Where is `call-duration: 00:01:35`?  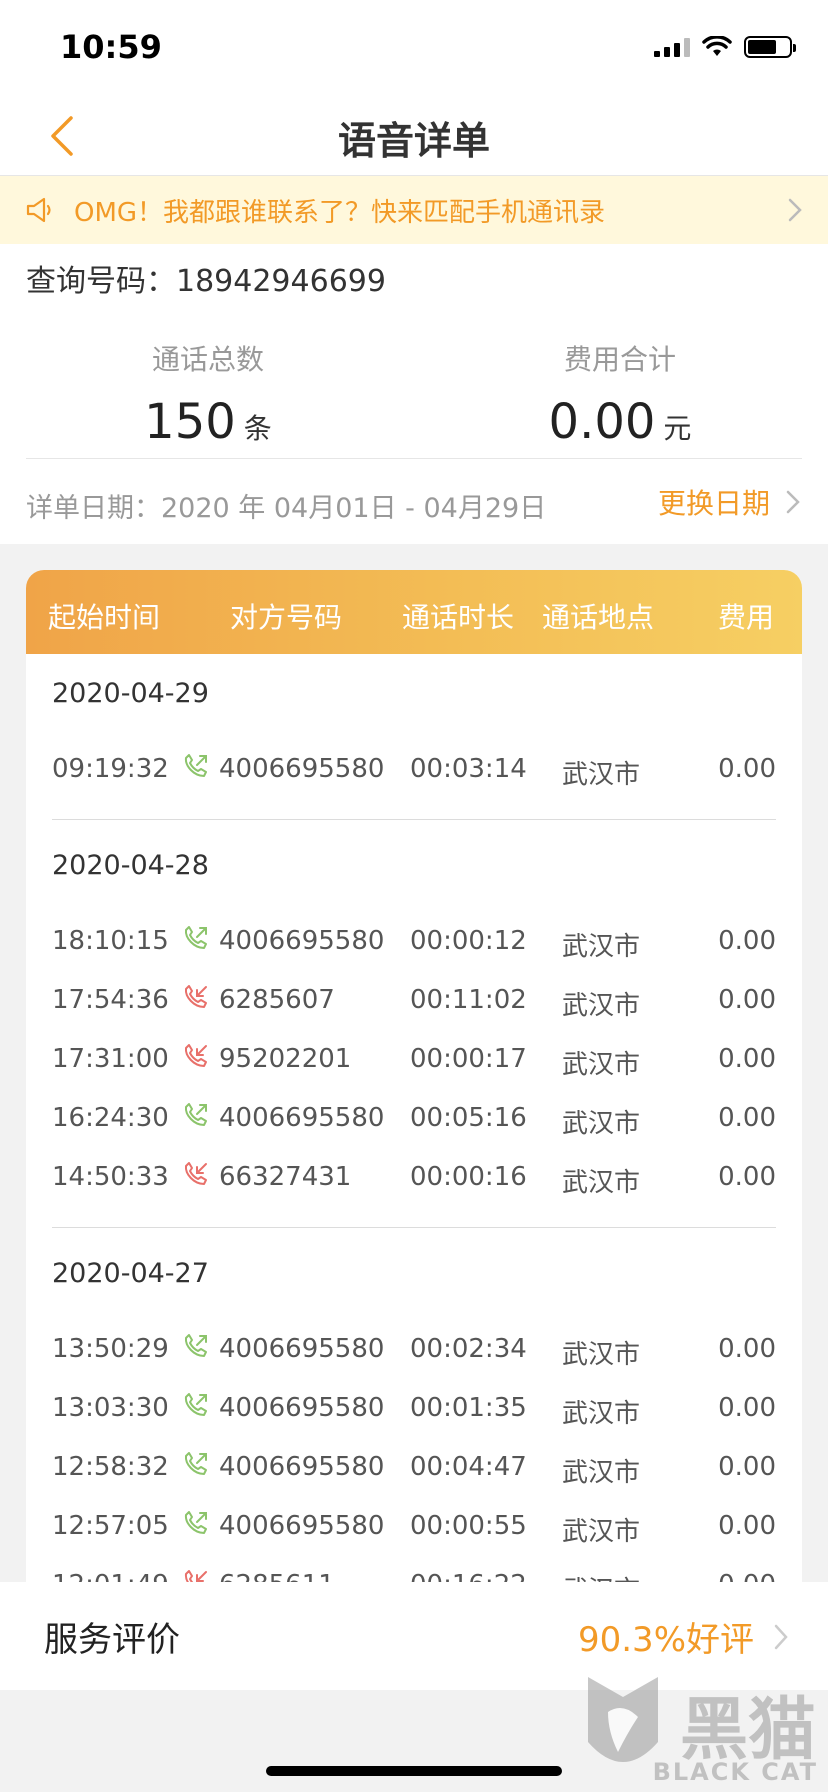
call-duration: 00:01:35 is located at coordinates (468, 1408).